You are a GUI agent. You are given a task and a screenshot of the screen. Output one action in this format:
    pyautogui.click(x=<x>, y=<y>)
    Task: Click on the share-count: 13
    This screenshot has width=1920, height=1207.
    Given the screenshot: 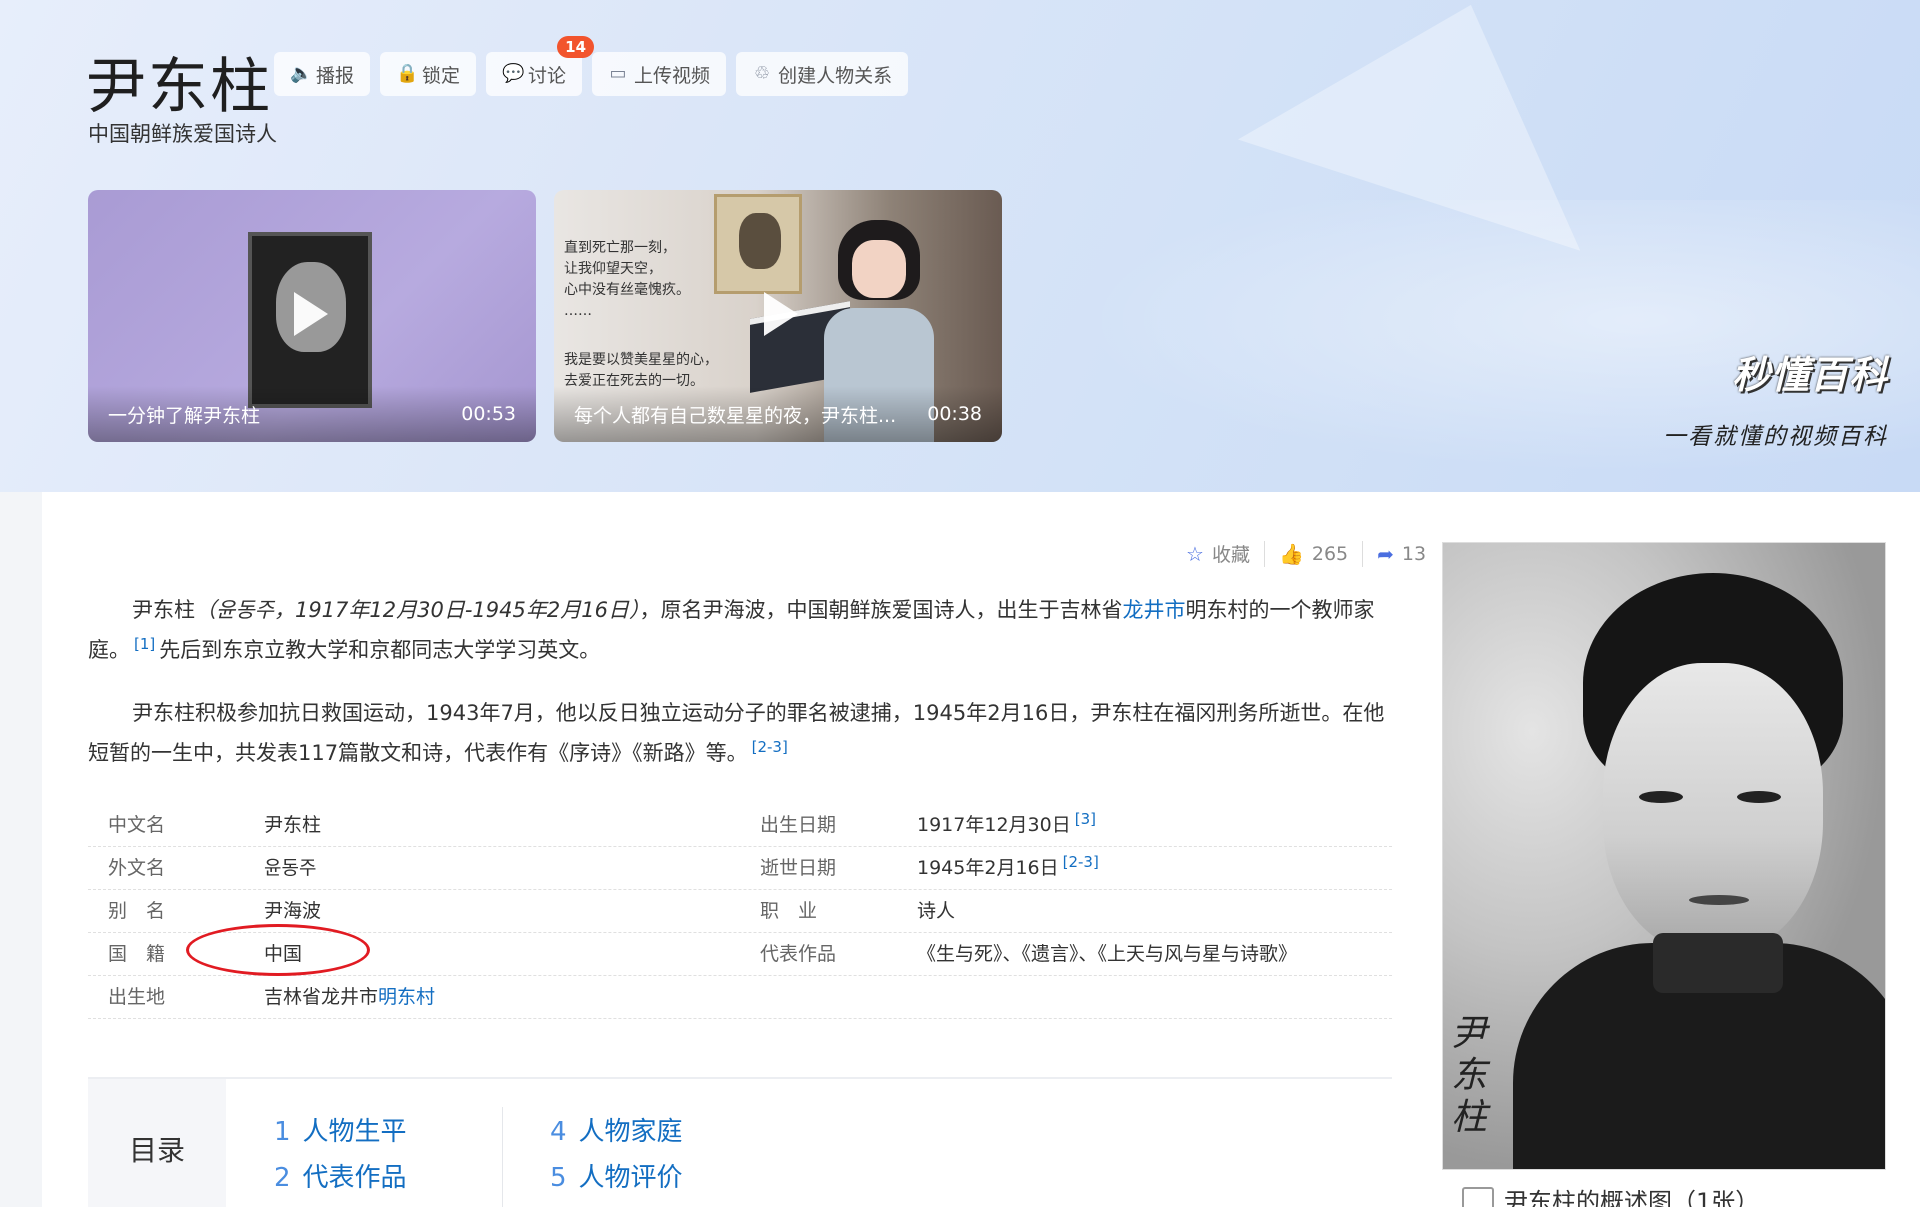 What is the action you would take?
    pyautogui.click(x=1414, y=553)
    